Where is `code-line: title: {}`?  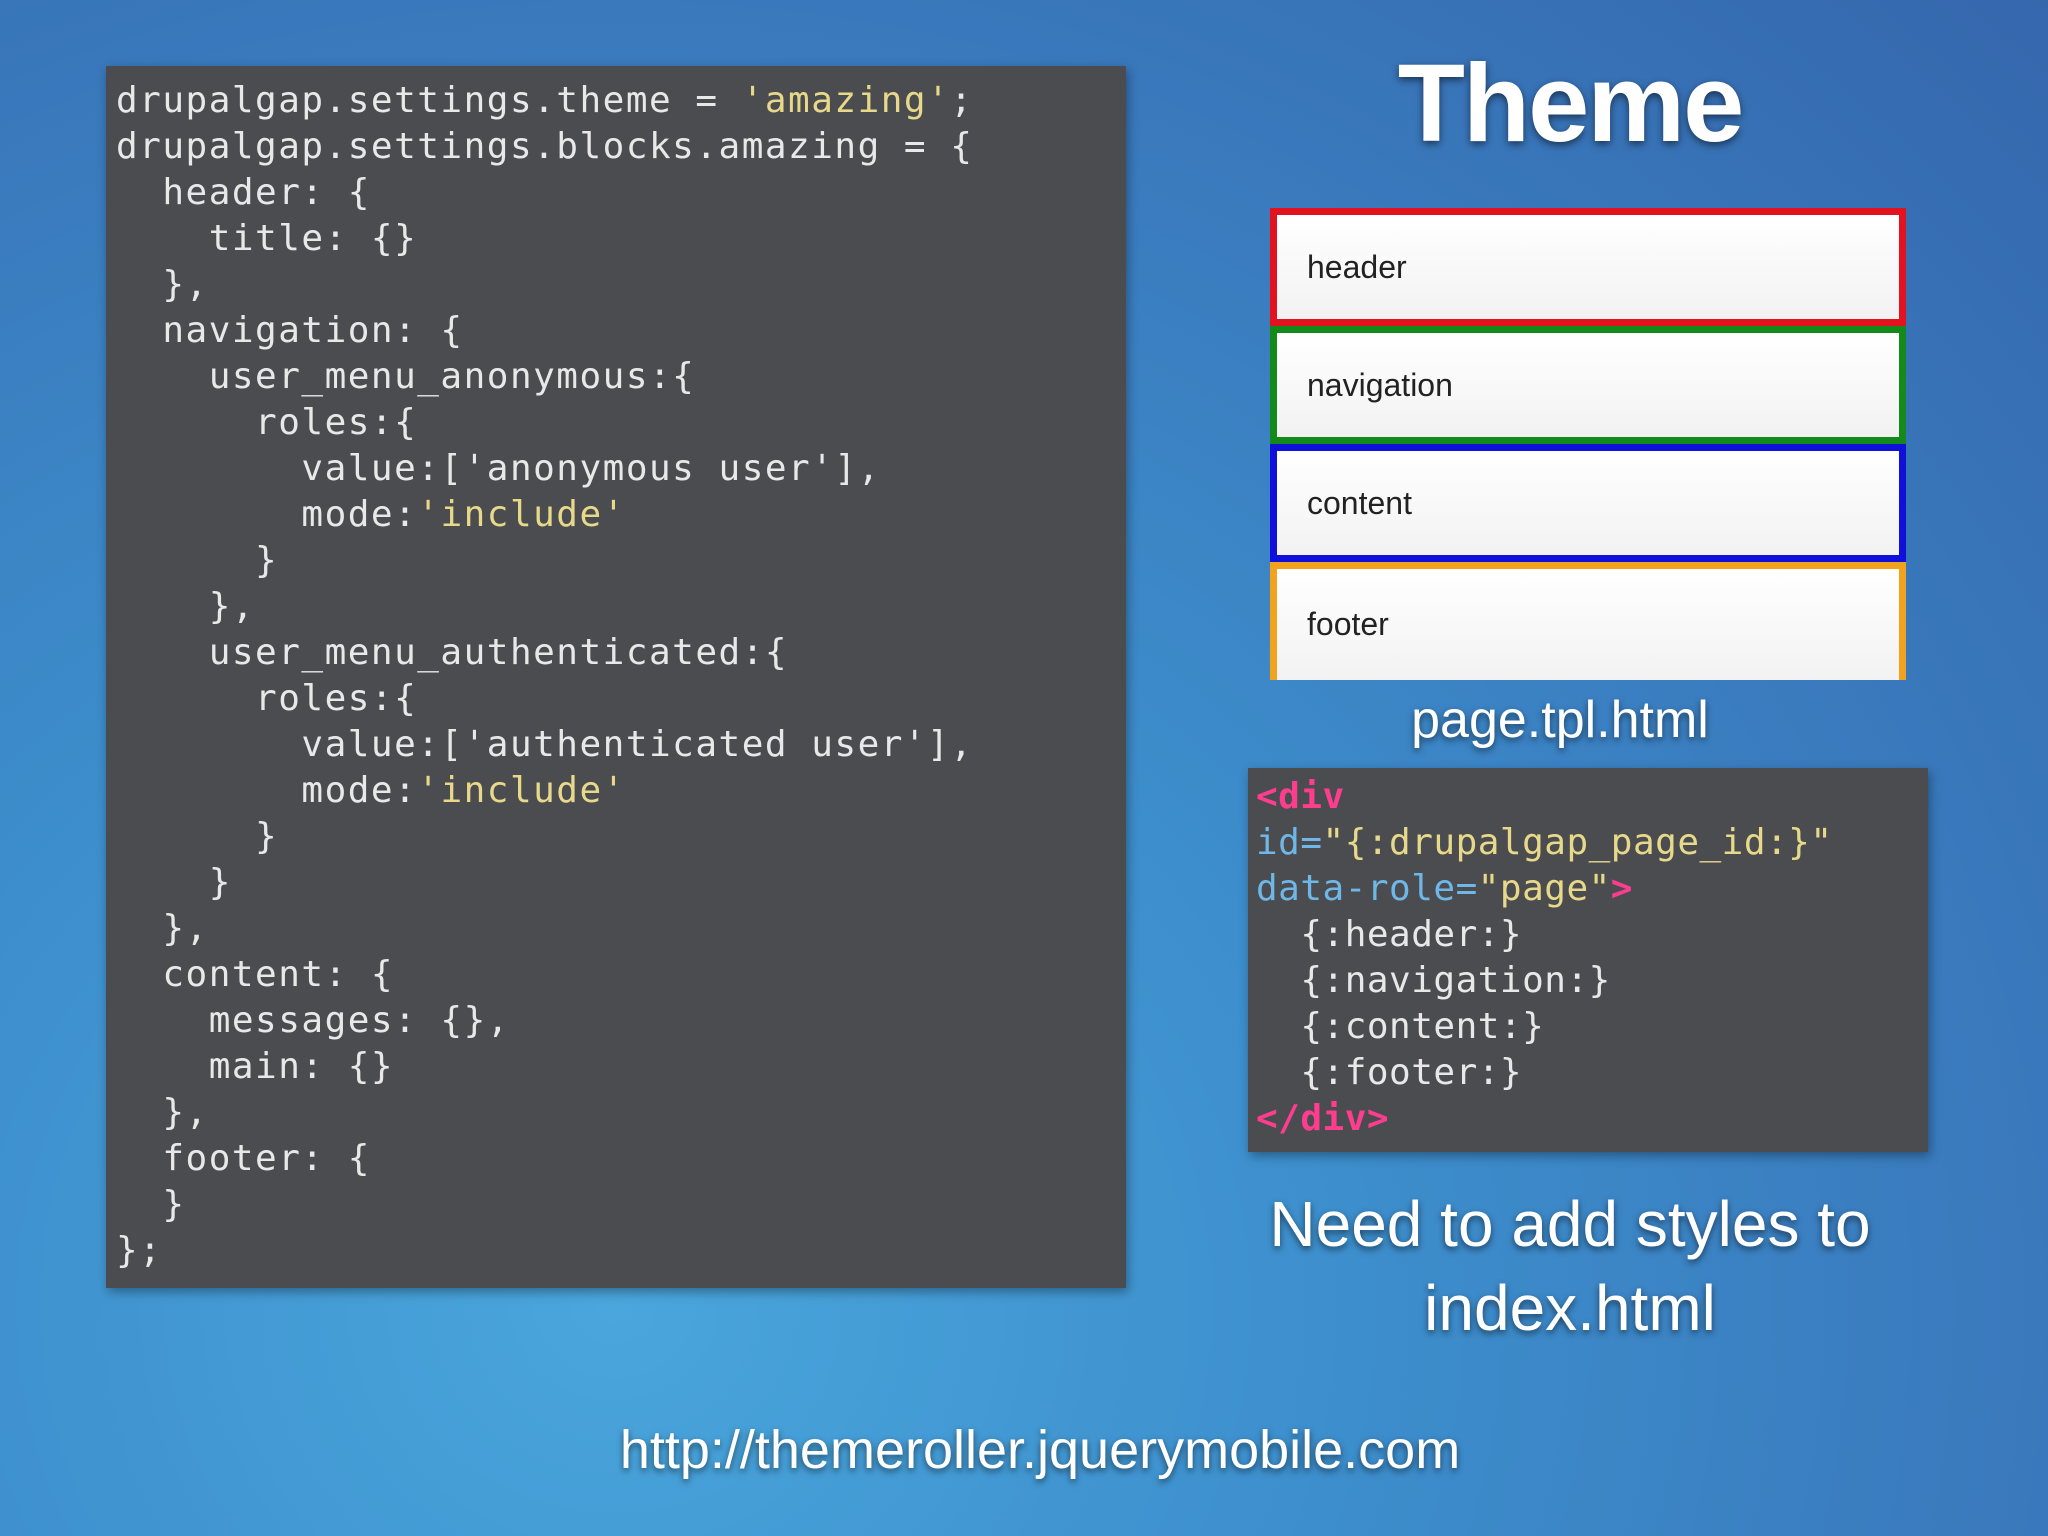
code-line: title: {} is located at coordinates (267, 238).